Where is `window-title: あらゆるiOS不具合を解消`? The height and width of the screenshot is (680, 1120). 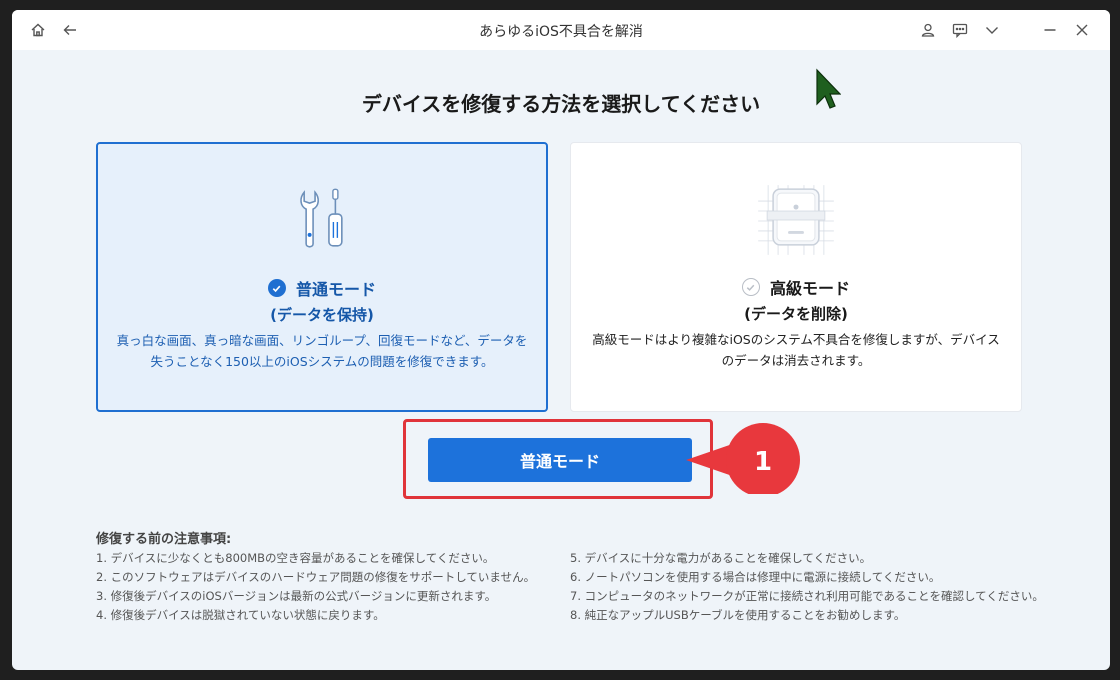 window-title: あらゆるiOS不具合を解消 is located at coordinates (561, 32).